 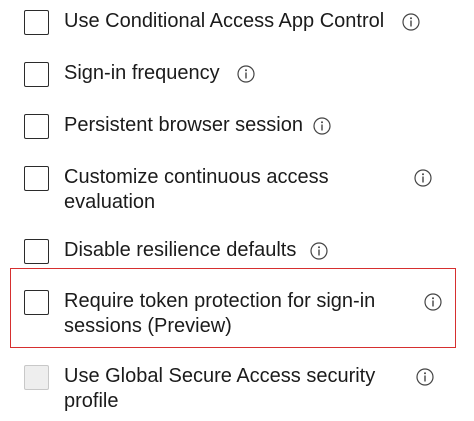 I want to click on continuous-access-evaluation-label-line1: Customize continuous access, so click(x=196, y=177).